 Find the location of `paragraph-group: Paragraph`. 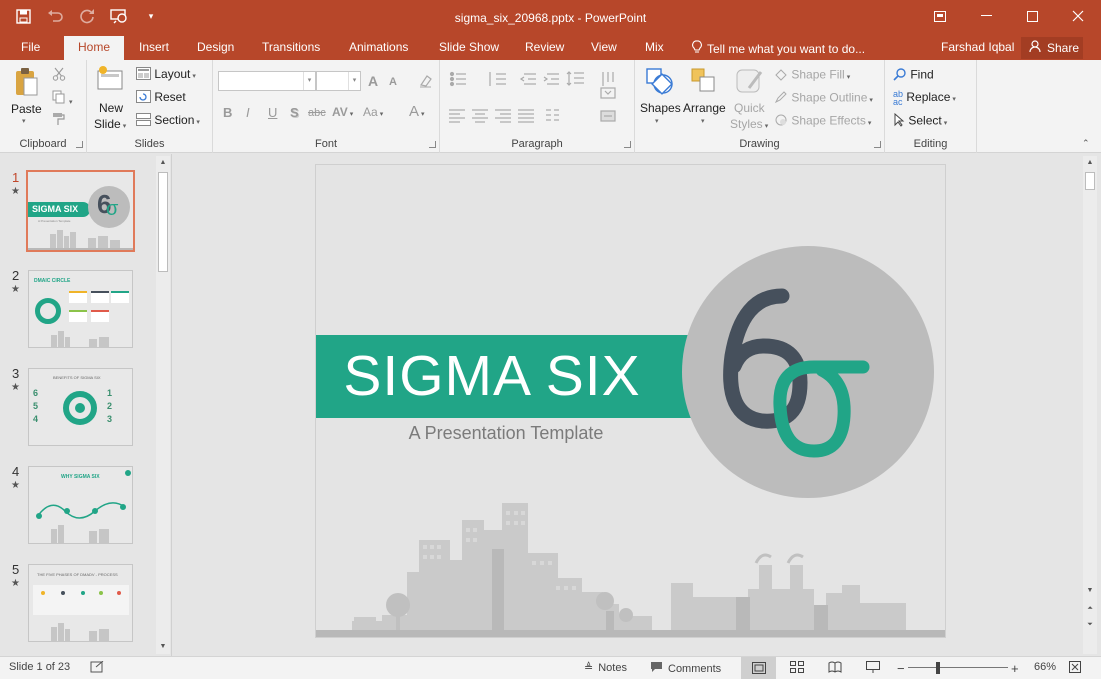

paragraph-group: Paragraph is located at coordinates (537, 106).